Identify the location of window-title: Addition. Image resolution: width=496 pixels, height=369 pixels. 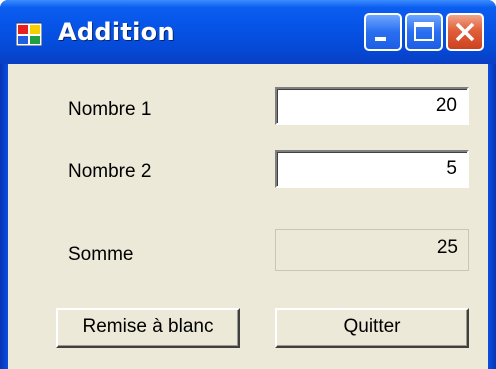
(116, 32).